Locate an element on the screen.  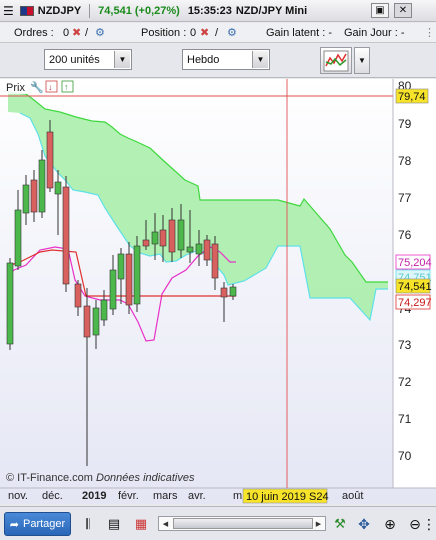
symbol-label: NZDJPY is located at coordinates (59, 10).